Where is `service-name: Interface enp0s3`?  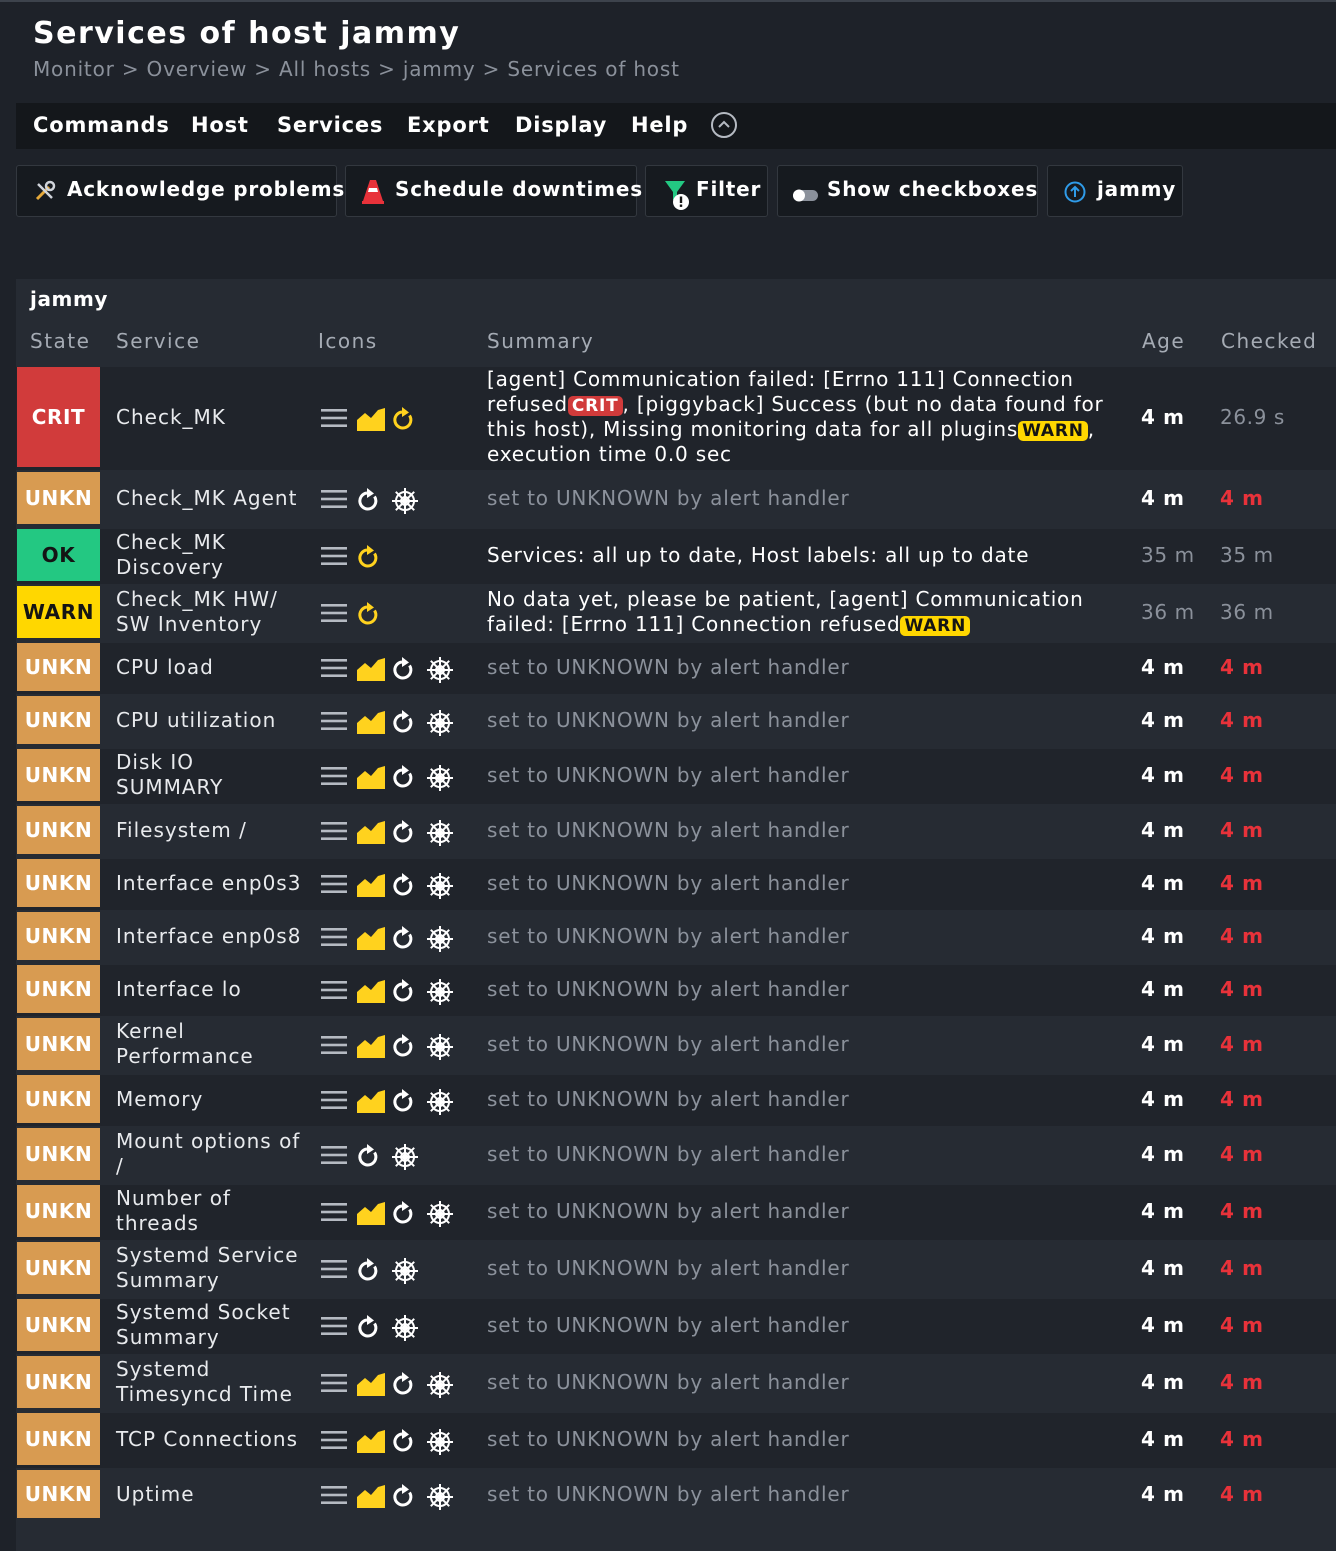
service-name: Interface enp0s3 is located at coordinates (211, 883).